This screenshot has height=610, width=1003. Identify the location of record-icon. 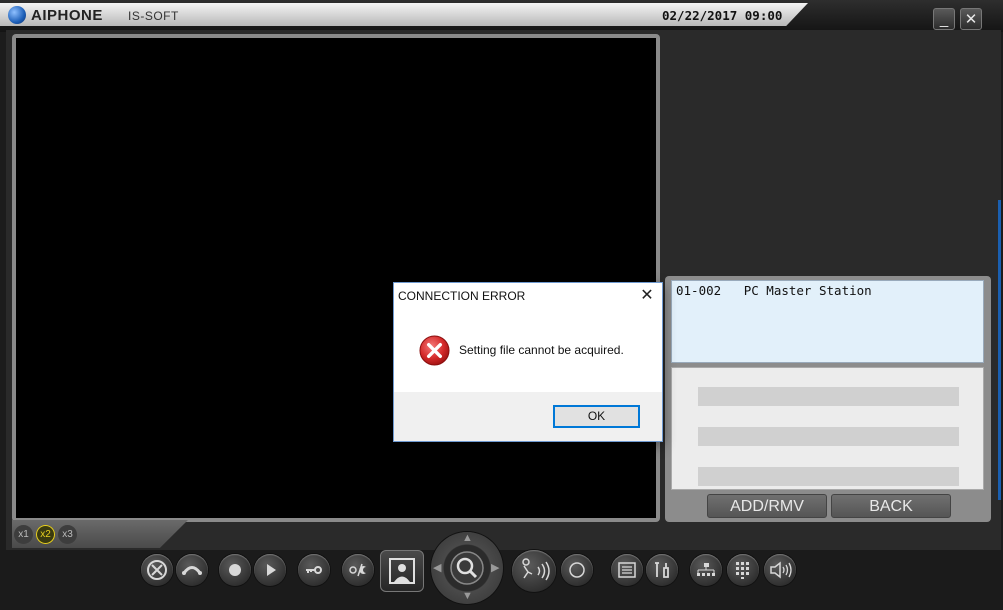
(235, 570).